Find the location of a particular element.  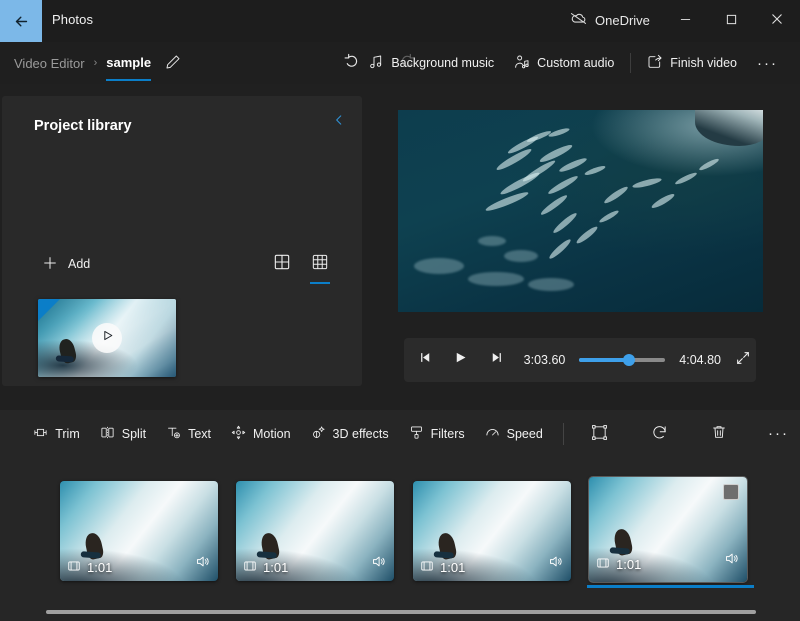

fullscreen-expand-icon is located at coordinates (743, 360).